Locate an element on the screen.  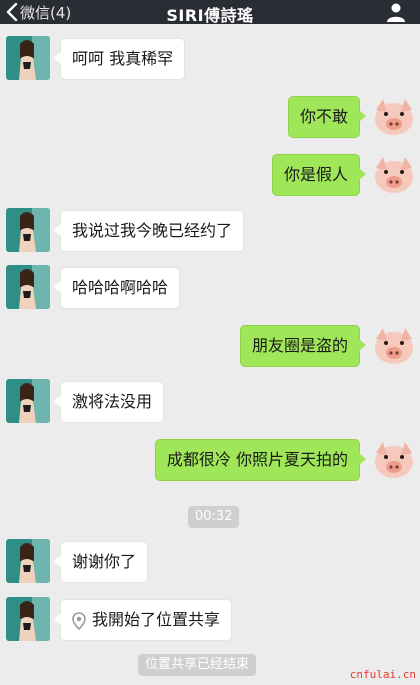
person-icon is located at coordinates (396, 12).